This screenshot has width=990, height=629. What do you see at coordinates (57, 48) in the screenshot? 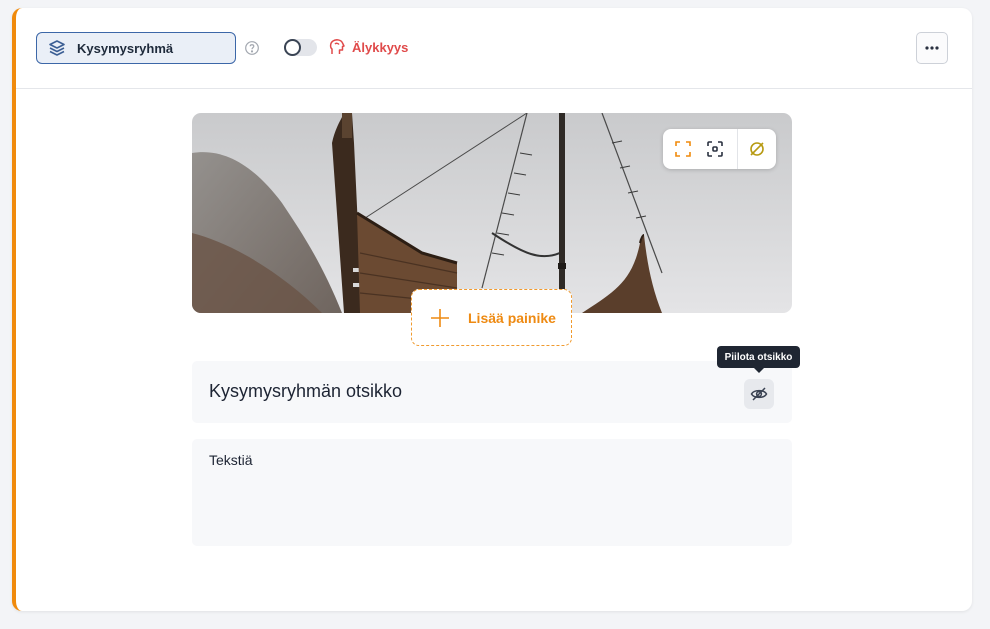
I see `layers-icon` at bounding box center [57, 48].